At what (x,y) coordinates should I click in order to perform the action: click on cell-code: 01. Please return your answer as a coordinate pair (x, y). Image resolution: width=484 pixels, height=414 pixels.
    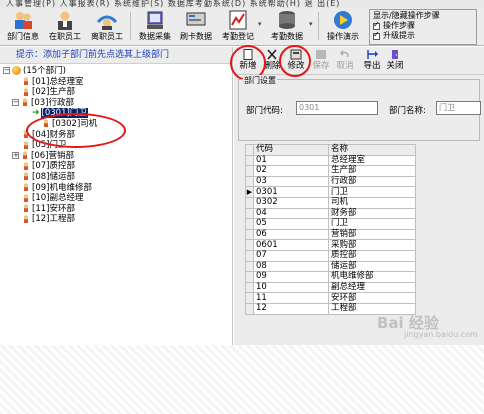
    Looking at the image, I should click on (291, 160).